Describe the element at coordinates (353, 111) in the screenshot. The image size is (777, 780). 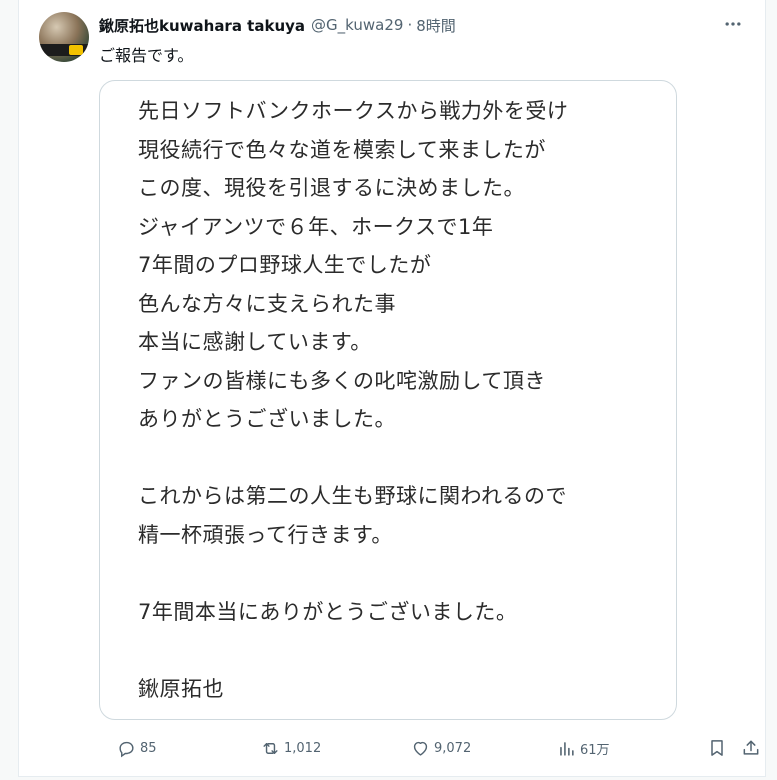
I see `image-text-line: 先日ソフトバンクホークスから戦力外を受け` at that location.